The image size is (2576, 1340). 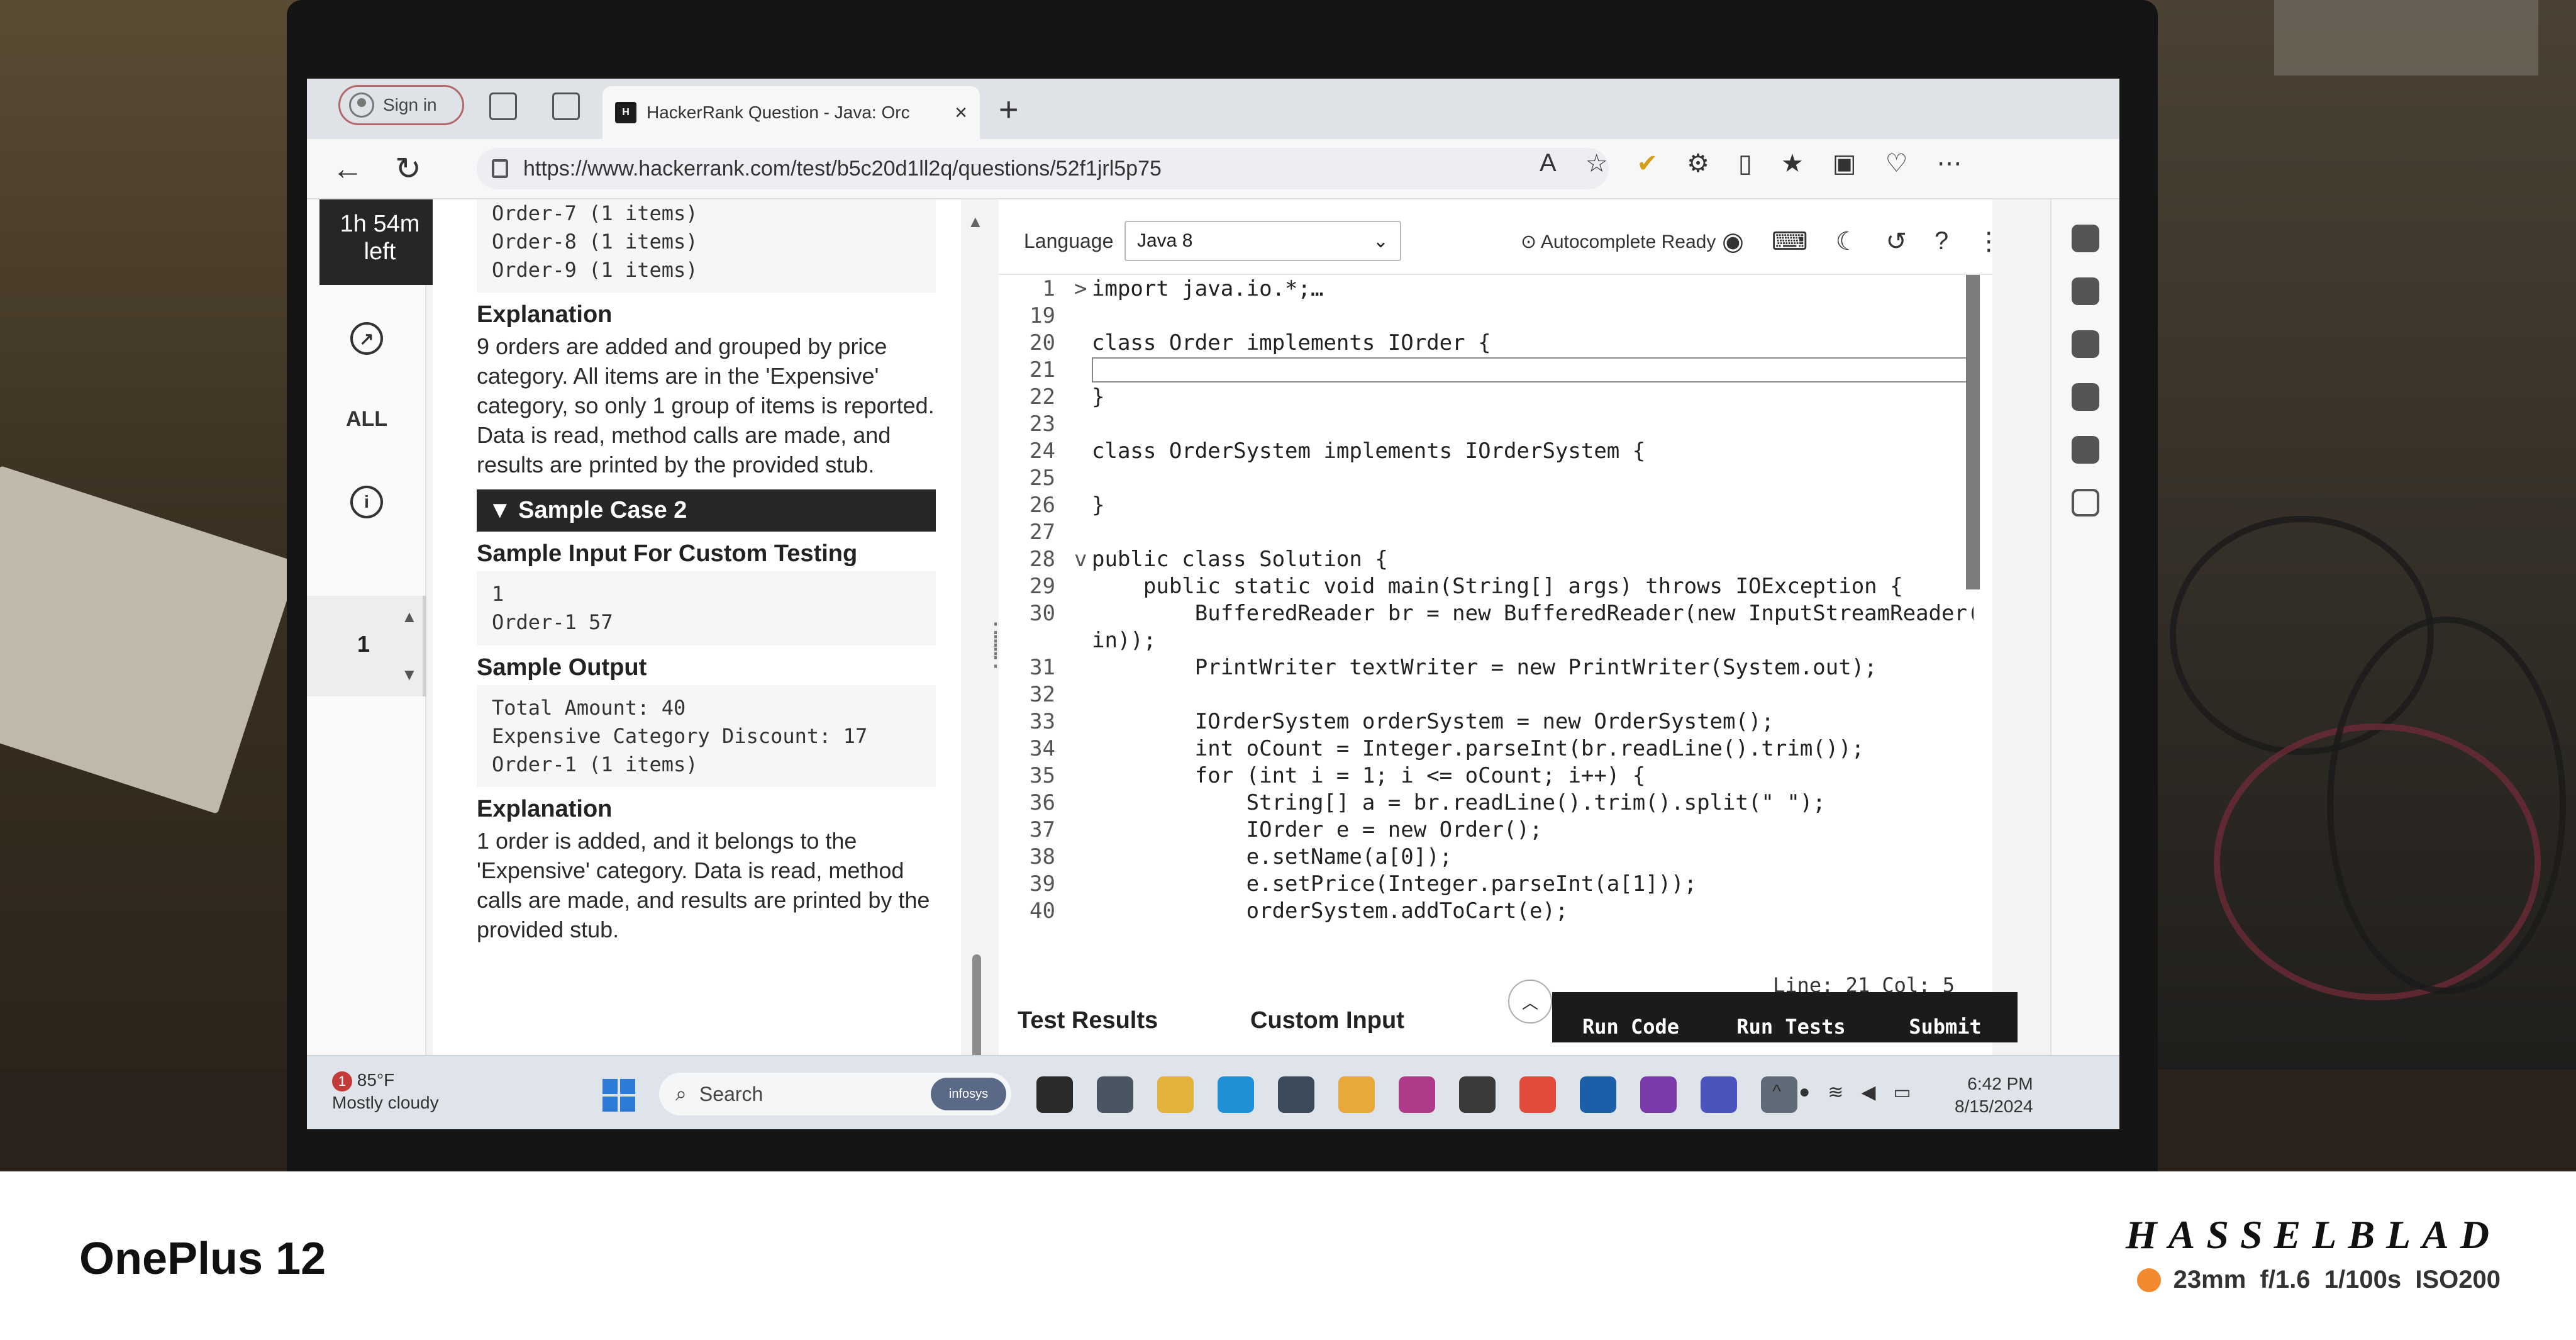 I want to click on scrollbar-thumb, so click(x=1973, y=432).